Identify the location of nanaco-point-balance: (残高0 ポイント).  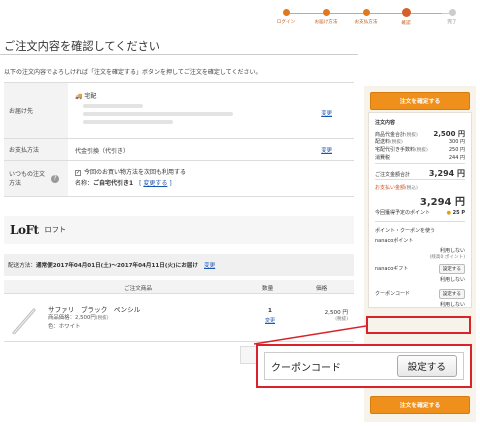
(447, 257).